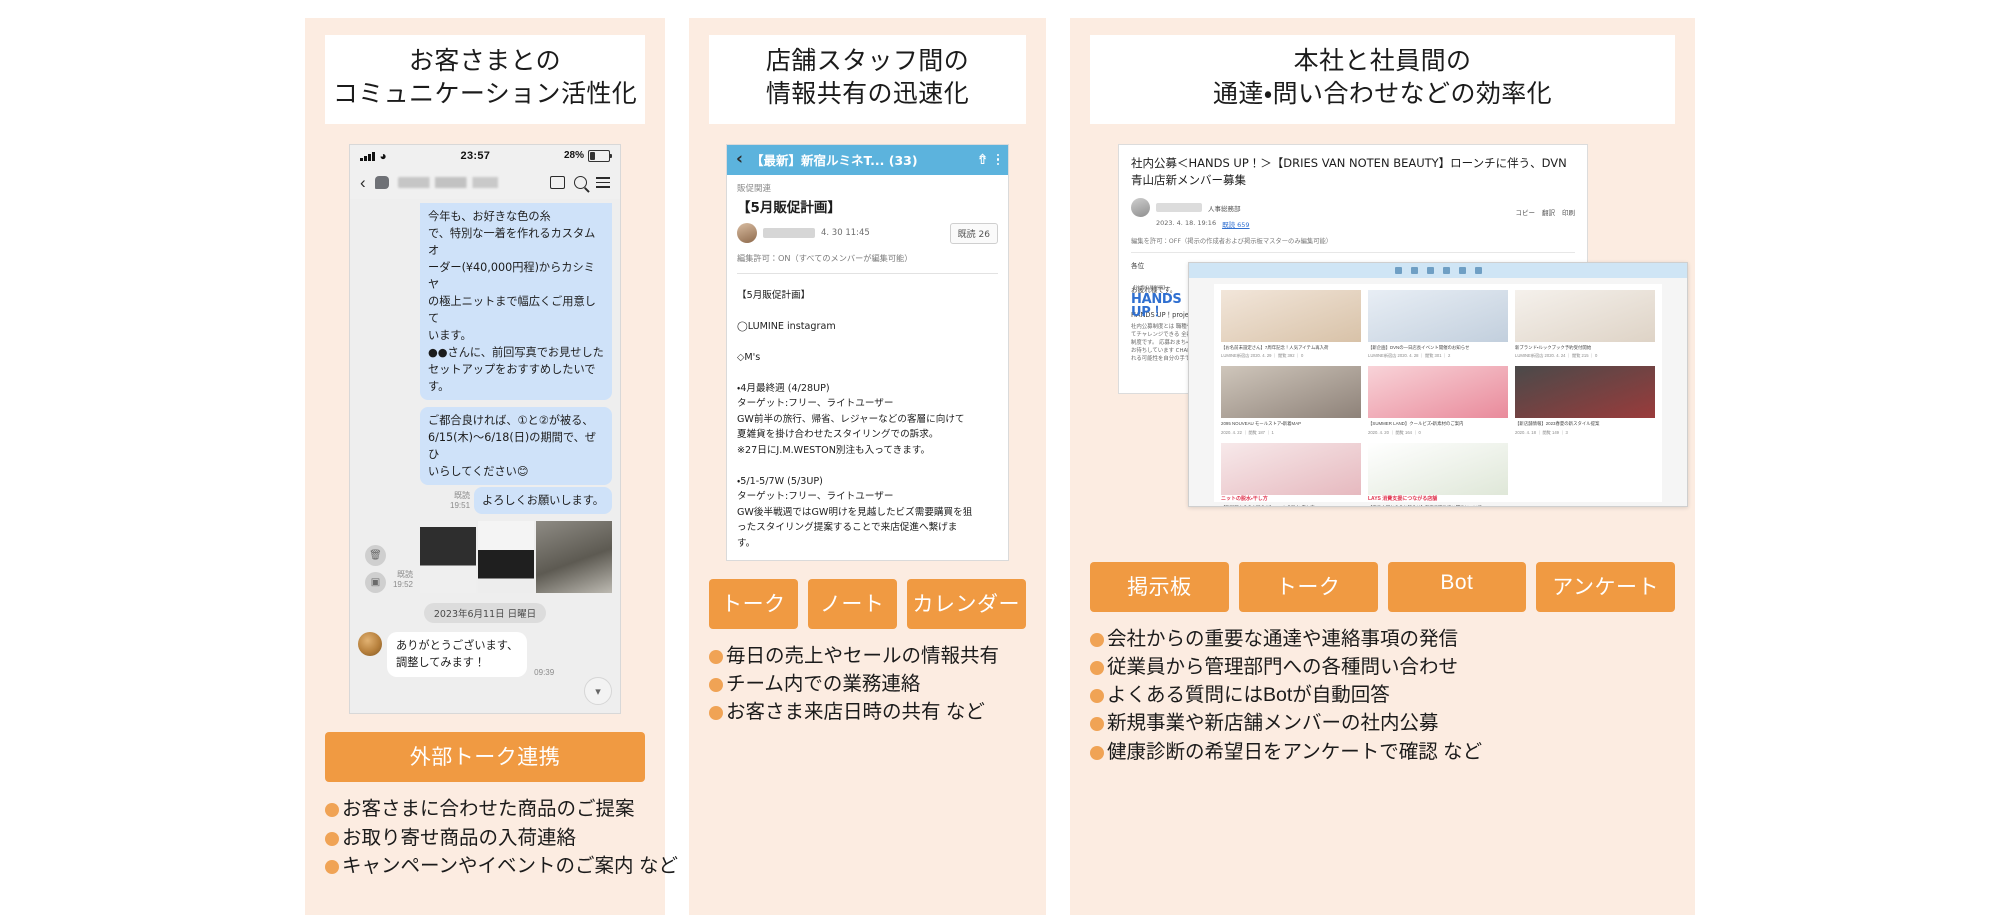 The height and width of the screenshot is (915, 2000). I want to click on share-icon: ⇮, so click(983, 160).